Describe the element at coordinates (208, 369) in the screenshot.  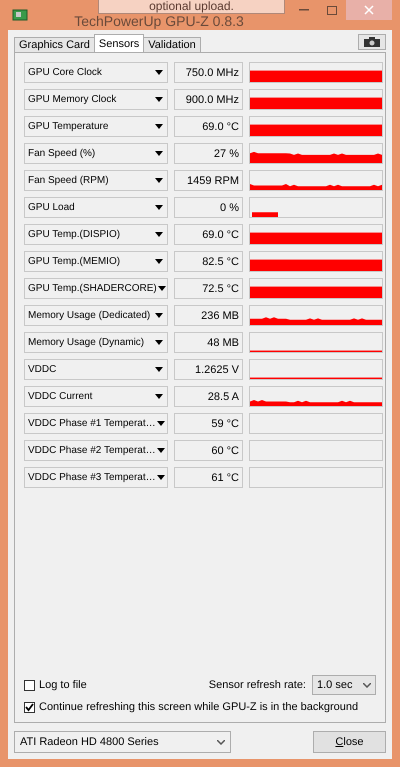
I see `sensor-value: 1.2625 V` at that location.